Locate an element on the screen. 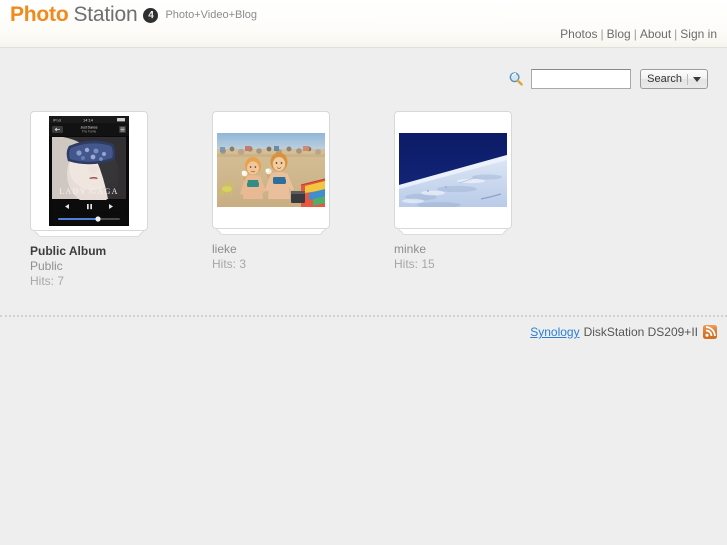 The width and height of the screenshot is (727, 545). svg-text: iPod is located at coordinates (57, 120).